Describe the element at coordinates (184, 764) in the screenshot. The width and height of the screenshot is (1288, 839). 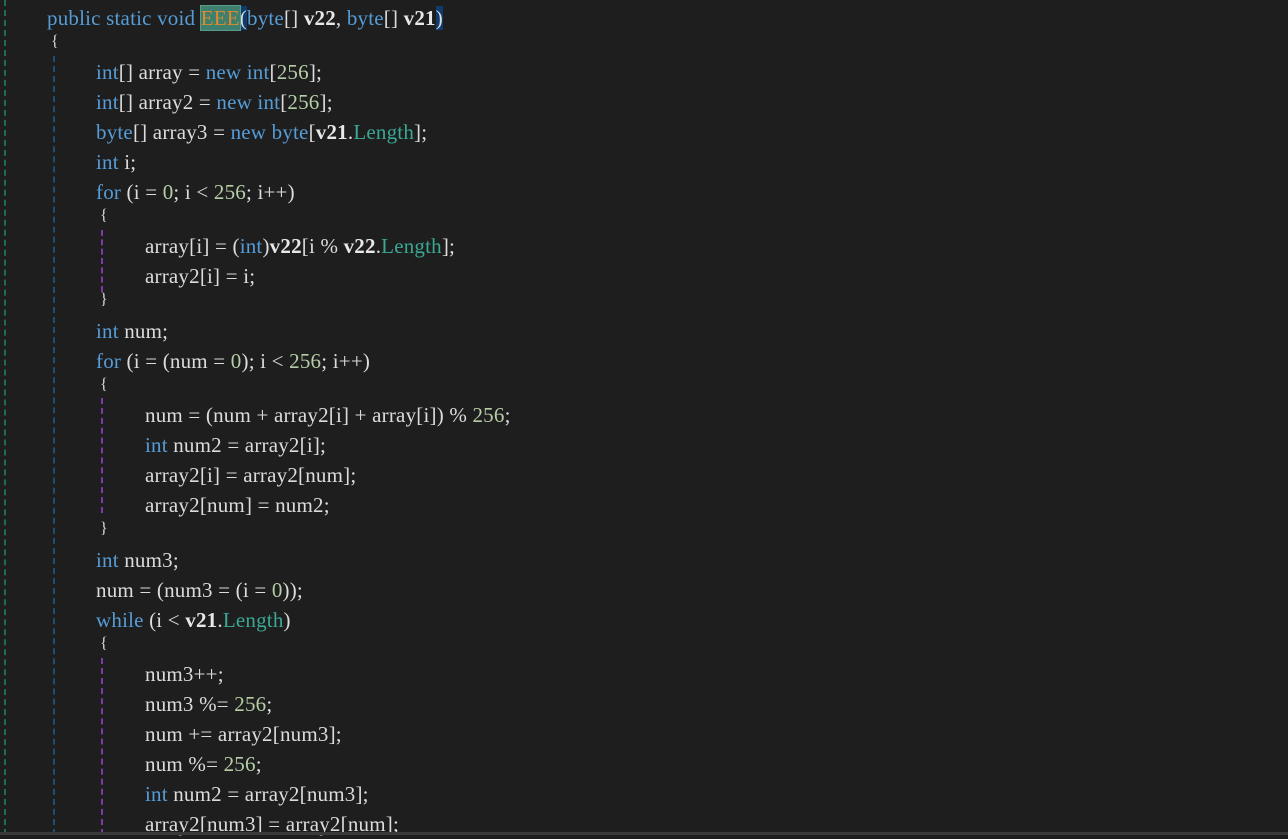
I see `code-token: num %=` at that location.